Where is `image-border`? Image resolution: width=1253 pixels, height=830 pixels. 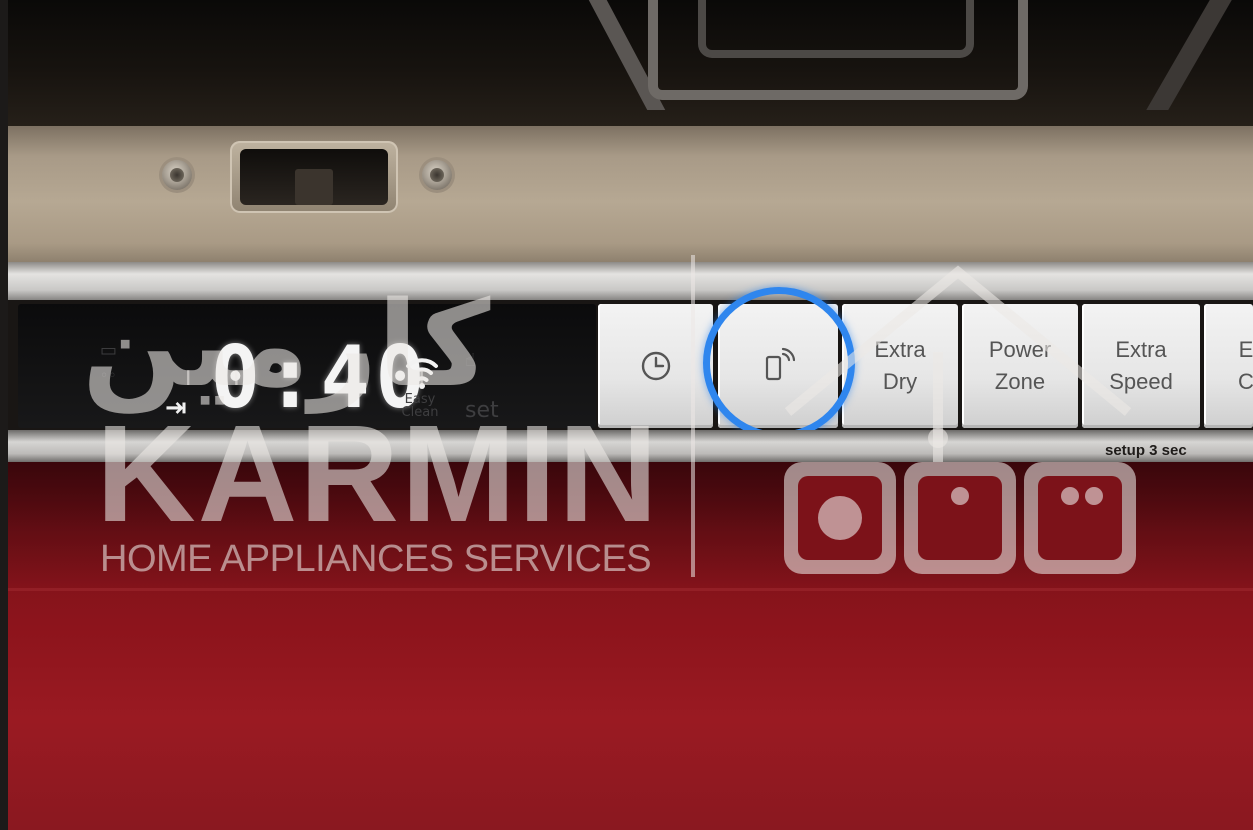
image-border is located at coordinates (4, 415).